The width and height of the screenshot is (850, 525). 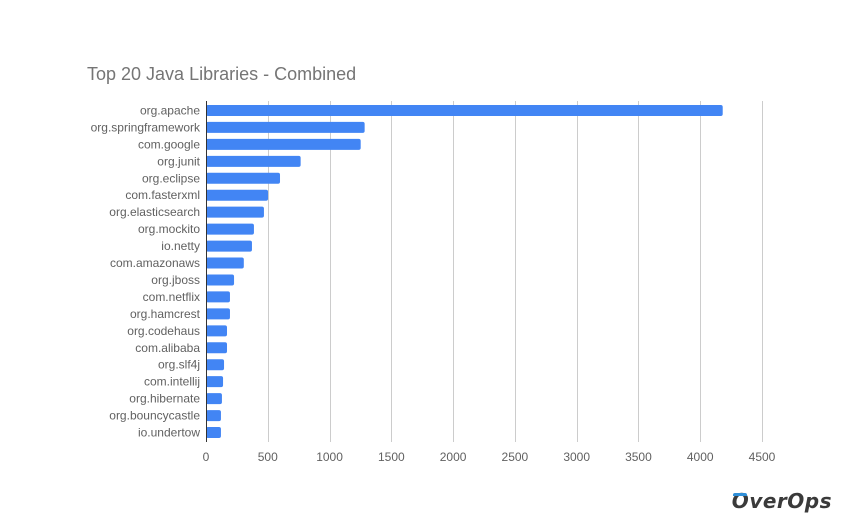 What do you see at coordinates (218, 314) in the screenshot?
I see `bar-org-hamcrest` at bounding box center [218, 314].